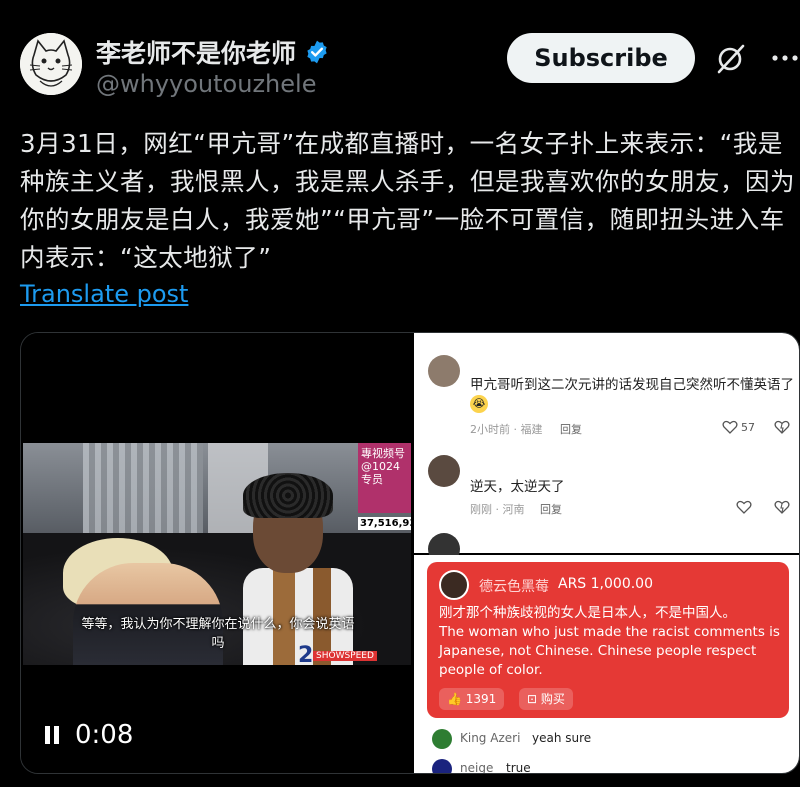 This screenshot has width=800, height=787. What do you see at coordinates (288, 495) in the screenshot?
I see `streamer-hair` at bounding box center [288, 495].